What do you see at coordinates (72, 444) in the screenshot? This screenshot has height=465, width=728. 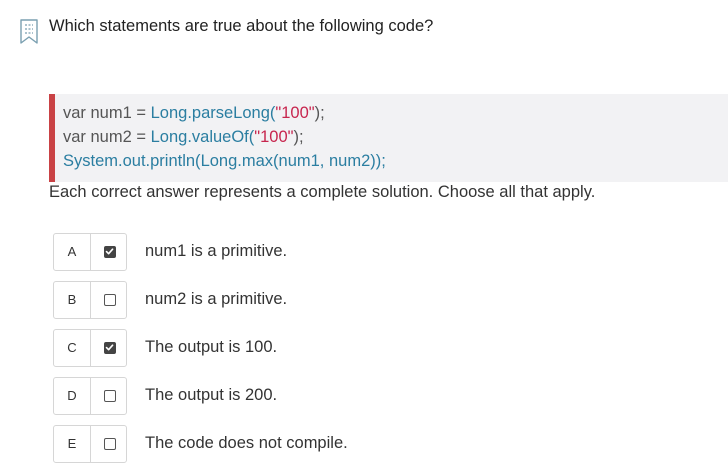 I see `option-letter: E` at bounding box center [72, 444].